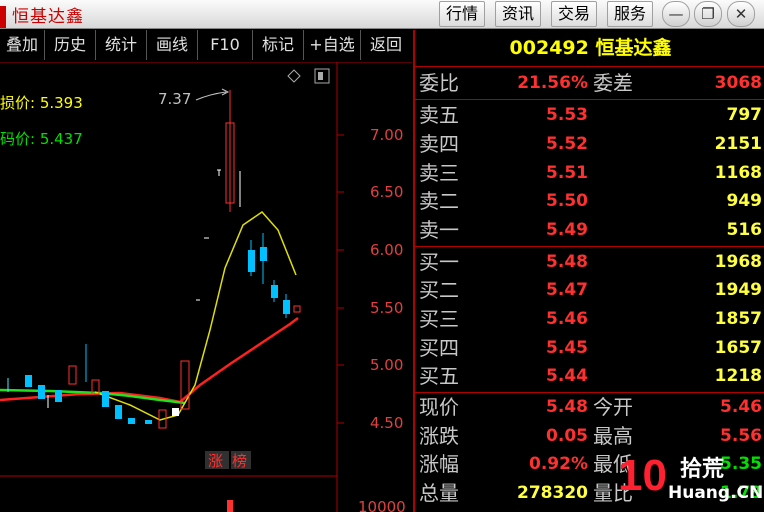 This screenshot has height=512, width=764. I want to click on window-title: 恒基达鑫, so click(42, 15).